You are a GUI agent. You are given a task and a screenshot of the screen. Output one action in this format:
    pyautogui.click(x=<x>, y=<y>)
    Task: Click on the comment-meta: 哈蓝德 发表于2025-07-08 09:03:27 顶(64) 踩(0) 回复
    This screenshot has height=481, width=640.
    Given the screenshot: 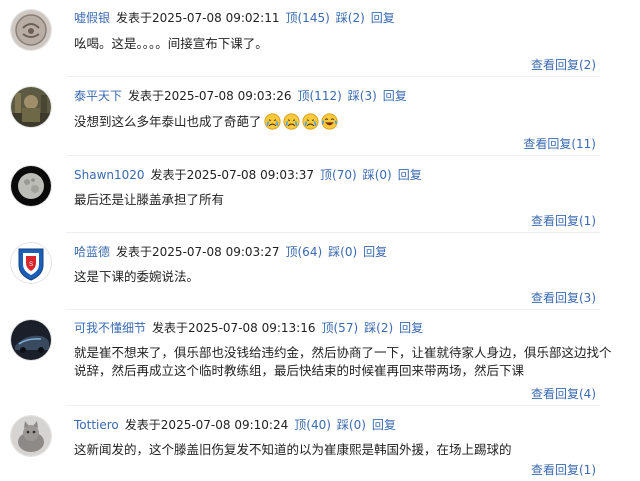 What is the action you would take?
    pyautogui.click(x=233, y=252)
    